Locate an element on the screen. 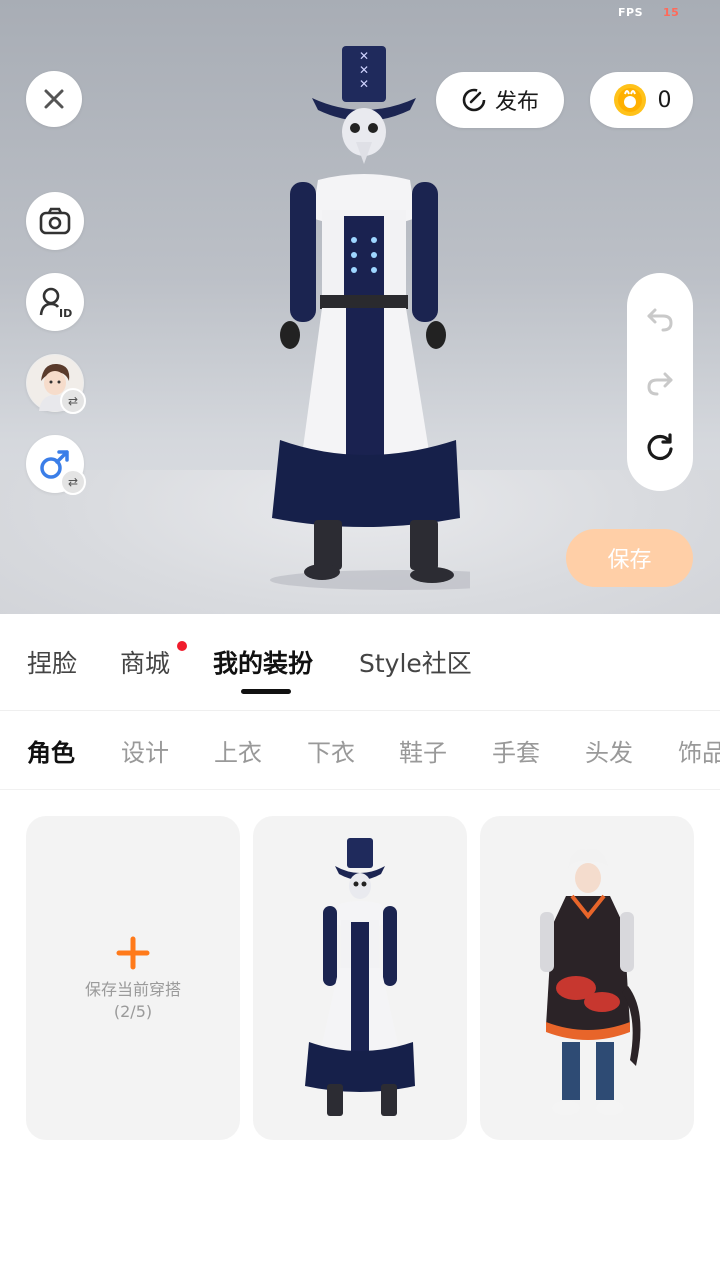  save-outfit-label: 保存当前穿搭 (2/5) is located at coordinates (133, 1001).